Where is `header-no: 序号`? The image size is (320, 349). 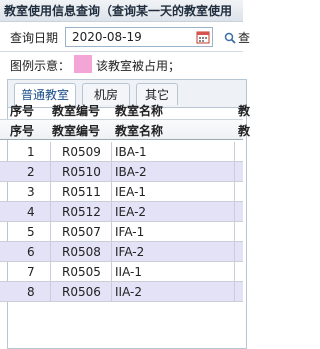
header-no: 序号 is located at coordinates (22, 111).